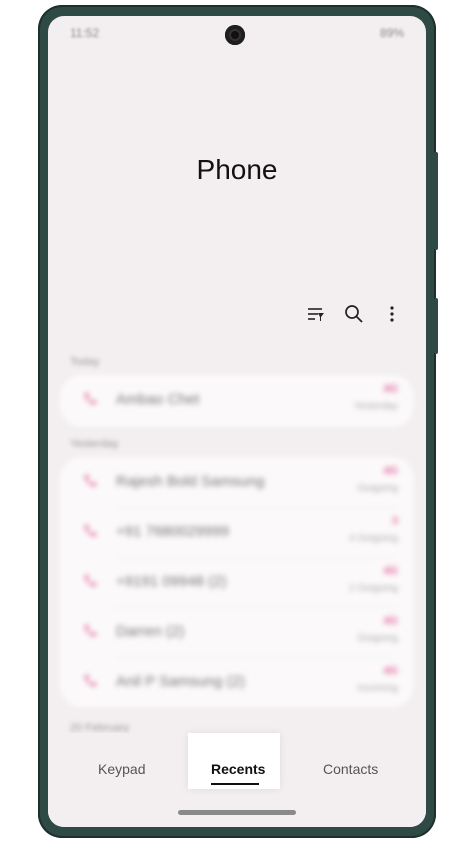 The height and width of the screenshot is (843, 474). I want to click on status-time: 11:52, so click(85, 33).